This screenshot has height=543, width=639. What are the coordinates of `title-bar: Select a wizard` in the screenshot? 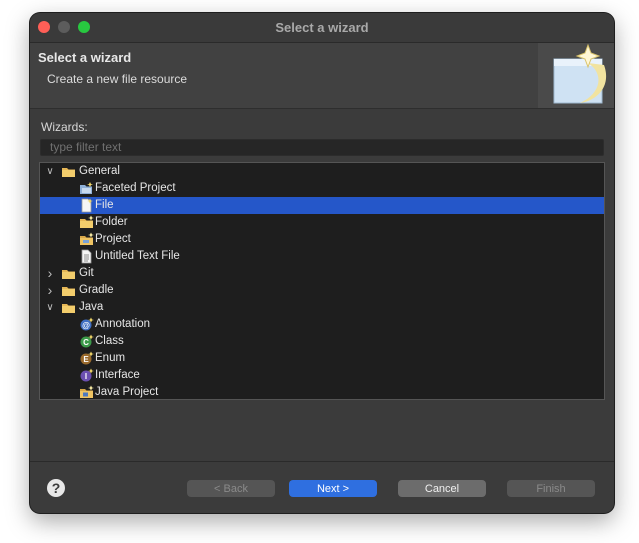 It's located at (322, 28).